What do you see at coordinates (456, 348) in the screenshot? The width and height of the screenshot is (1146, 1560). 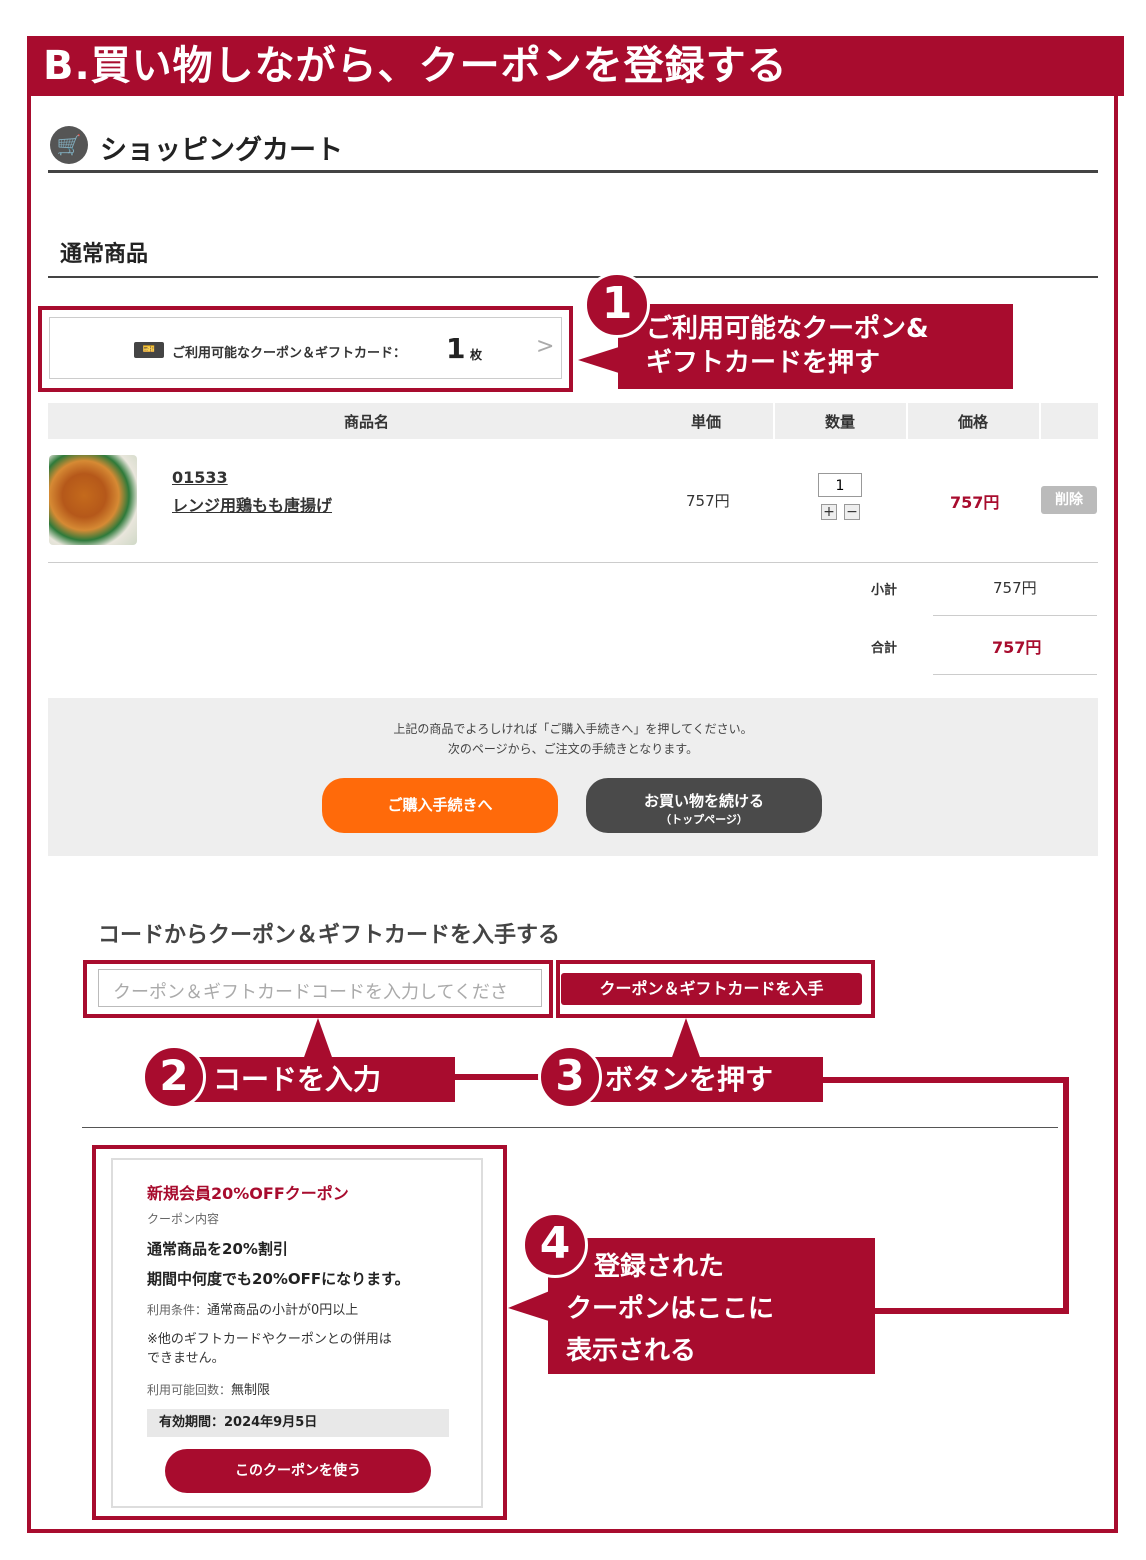 I see `coupon-count: 1` at bounding box center [456, 348].